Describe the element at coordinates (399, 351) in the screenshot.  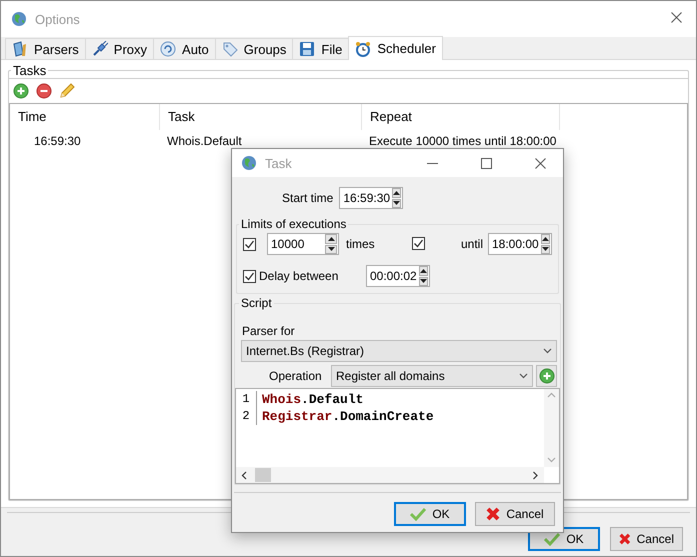
I see `parser-dropdown: Internet.Bs (Registrar)` at that location.